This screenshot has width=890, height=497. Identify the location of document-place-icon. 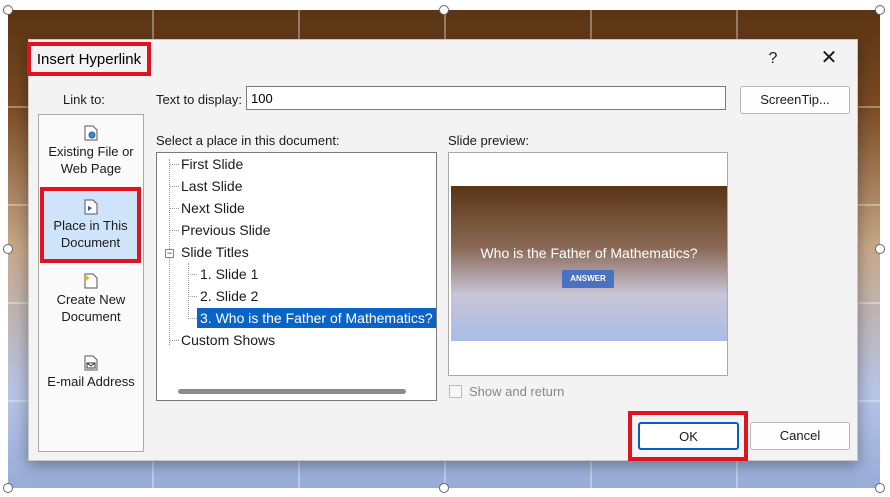
(91, 207).